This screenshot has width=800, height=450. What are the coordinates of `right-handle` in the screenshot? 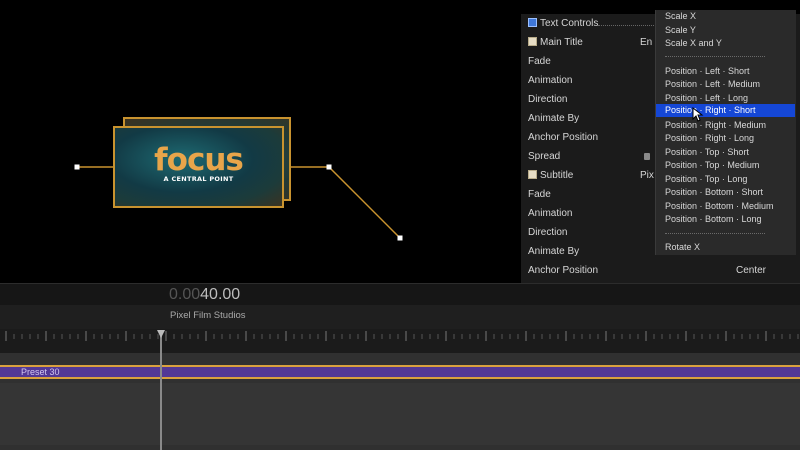 It's located at (329, 167).